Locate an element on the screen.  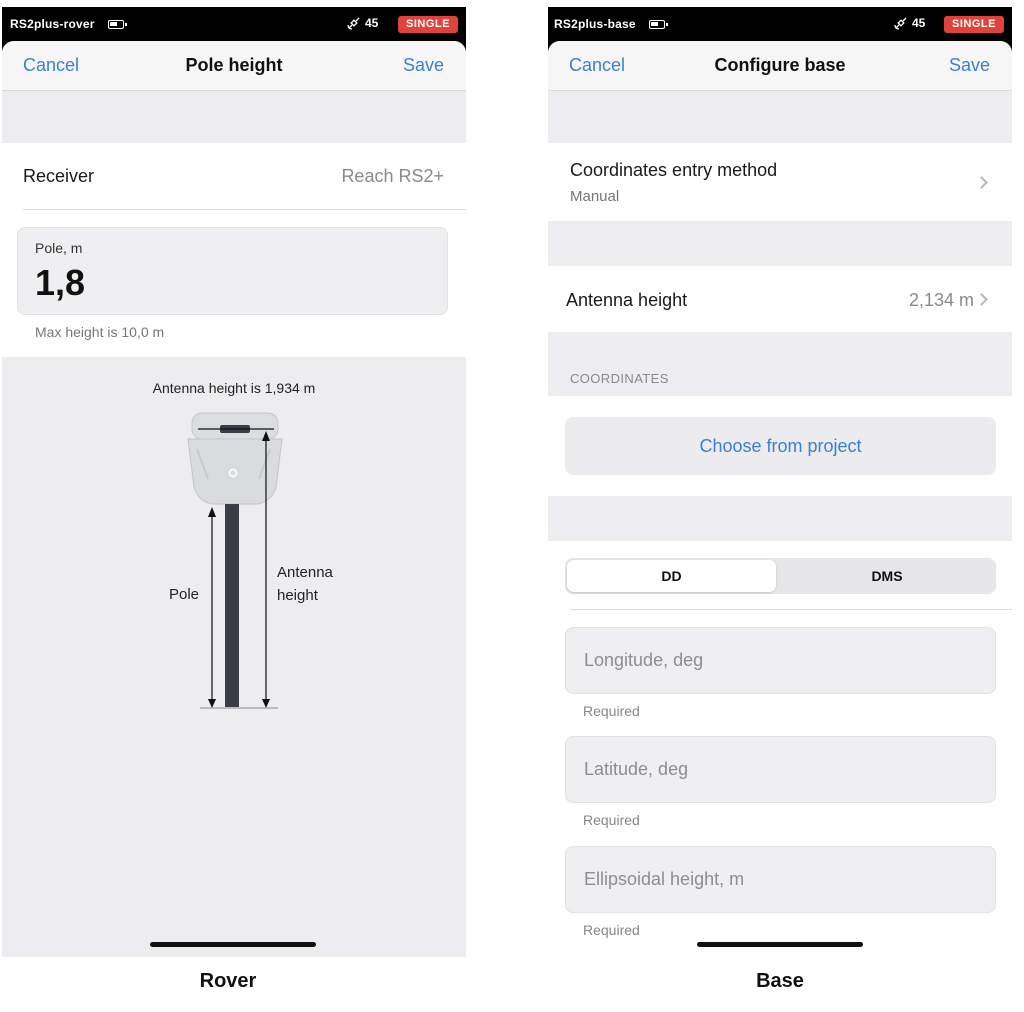
pole-field-label: Pole, m is located at coordinates (59, 248).